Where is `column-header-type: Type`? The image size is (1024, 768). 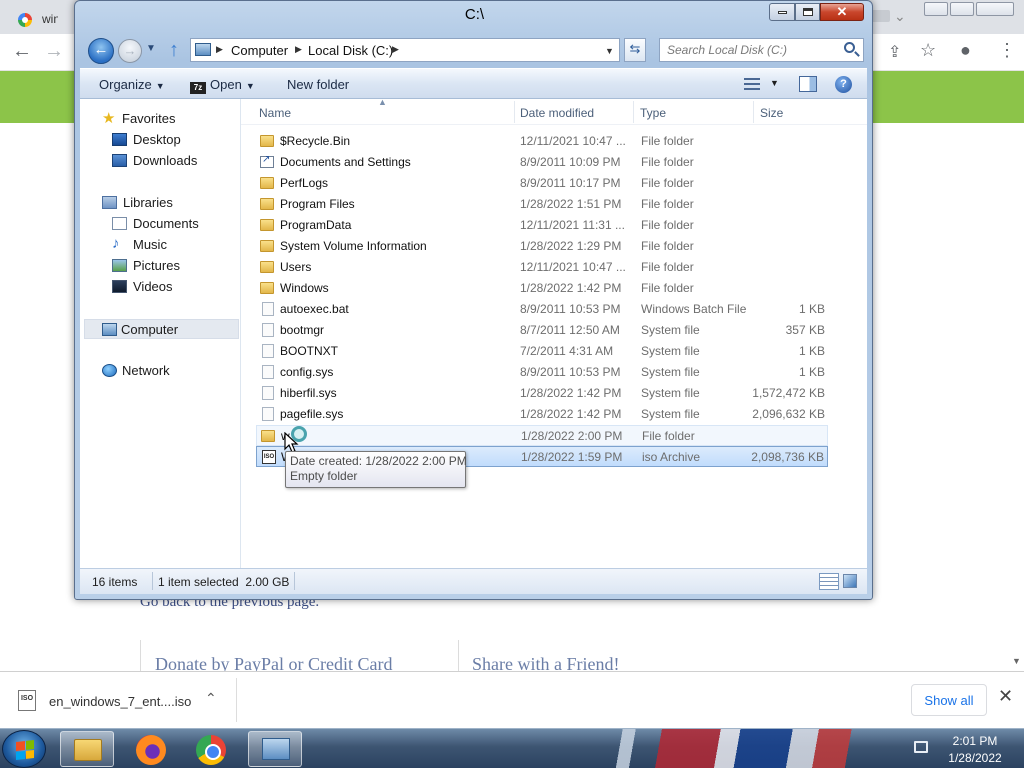
column-header-type: Type is located at coordinates (653, 113).